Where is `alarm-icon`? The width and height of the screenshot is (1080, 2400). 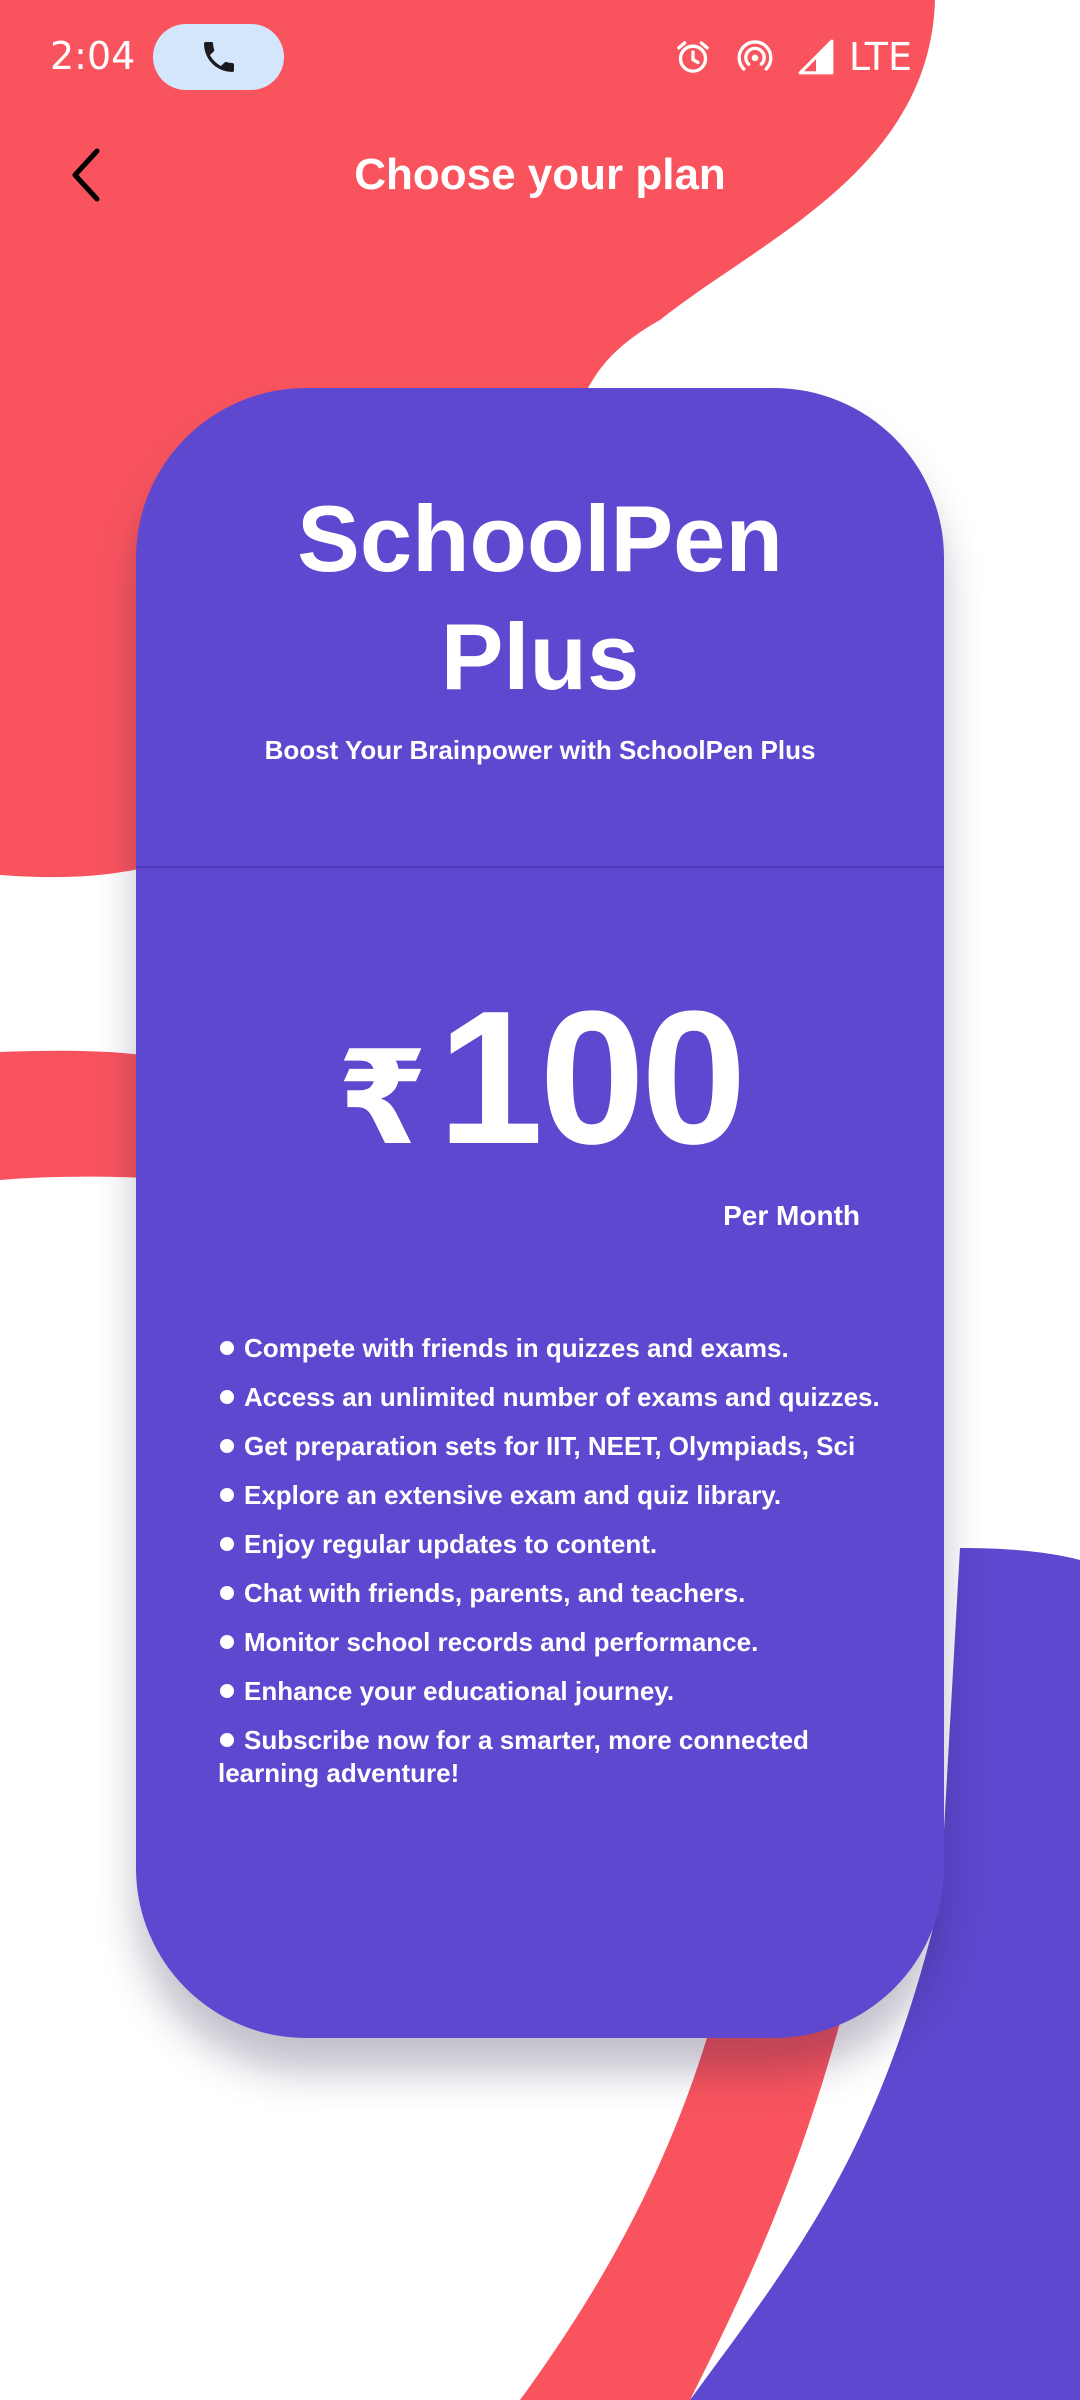 alarm-icon is located at coordinates (692, 57).